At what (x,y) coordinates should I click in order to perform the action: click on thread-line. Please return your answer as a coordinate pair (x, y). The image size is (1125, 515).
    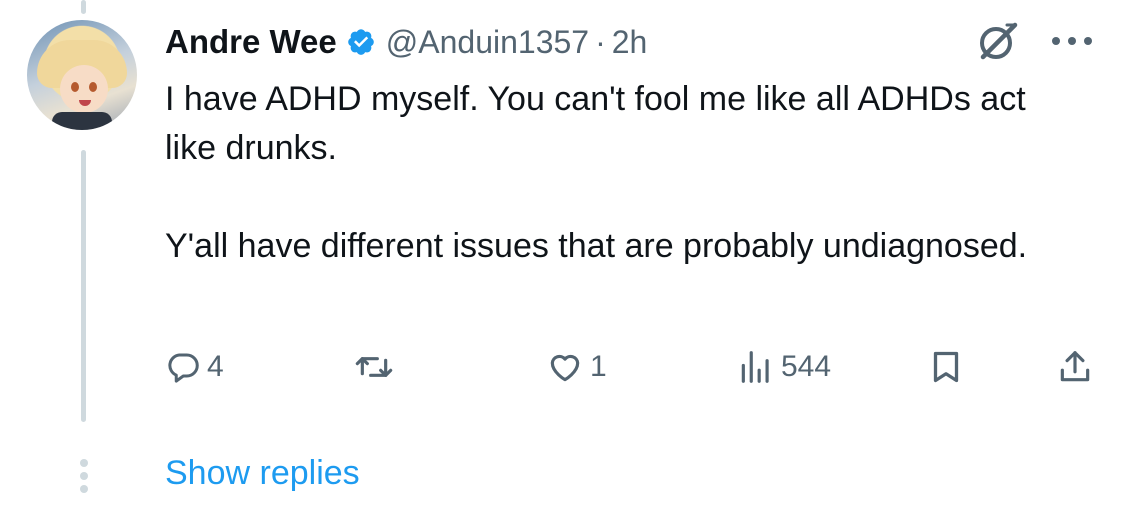
    Looking at the image, I should click on (83, 286).